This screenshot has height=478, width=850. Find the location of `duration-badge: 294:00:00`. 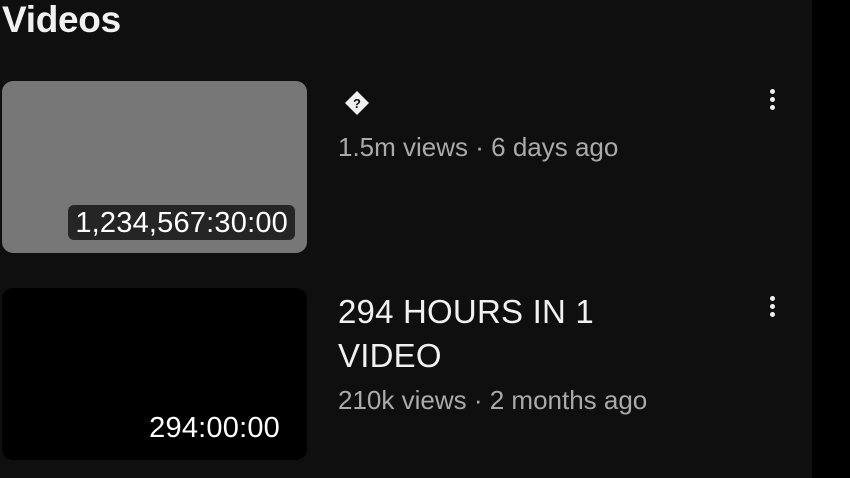

duration-badge: 294:00:00 is located at coordinates (214, 428).